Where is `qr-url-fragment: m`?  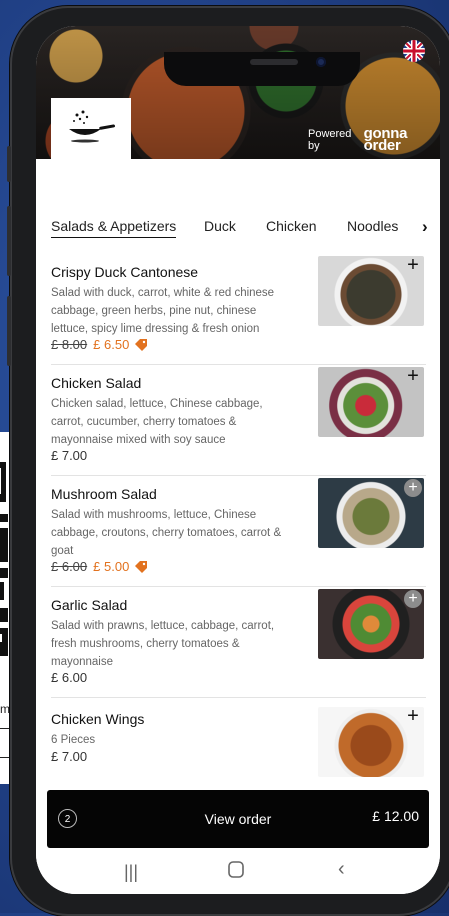
qr-url-fragment: m is located at coordinates (5, 709).